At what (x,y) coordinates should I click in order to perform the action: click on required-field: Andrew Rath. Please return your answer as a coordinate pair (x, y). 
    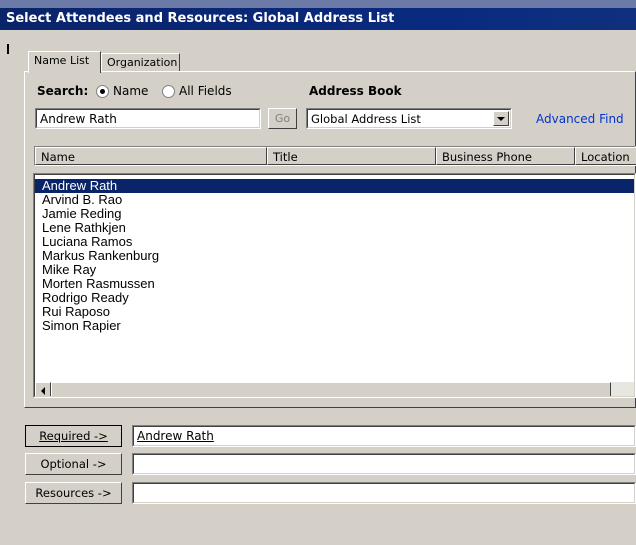
    Looking at the image, I should click on (384, 436).